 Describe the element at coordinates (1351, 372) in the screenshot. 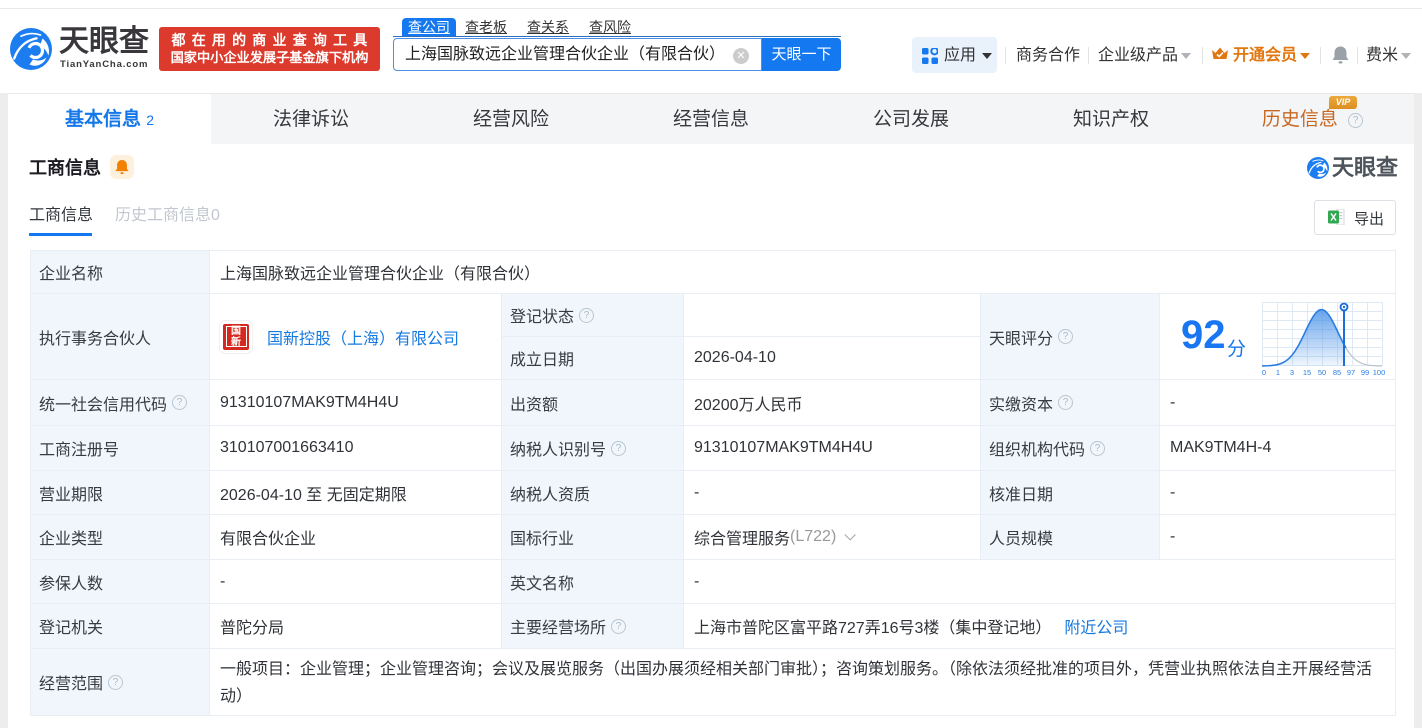

I see `svg-text: 97` at that location.